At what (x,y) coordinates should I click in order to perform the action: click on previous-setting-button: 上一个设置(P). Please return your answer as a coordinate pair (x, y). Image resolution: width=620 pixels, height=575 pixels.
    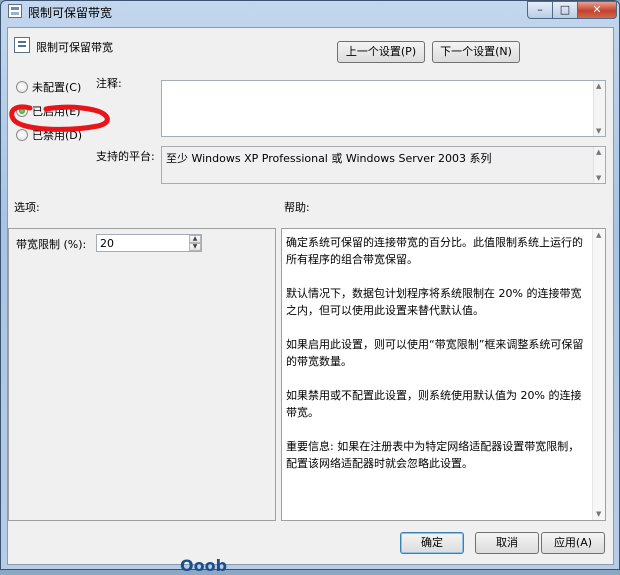
    Looking at the image, I should click on (381, 52).